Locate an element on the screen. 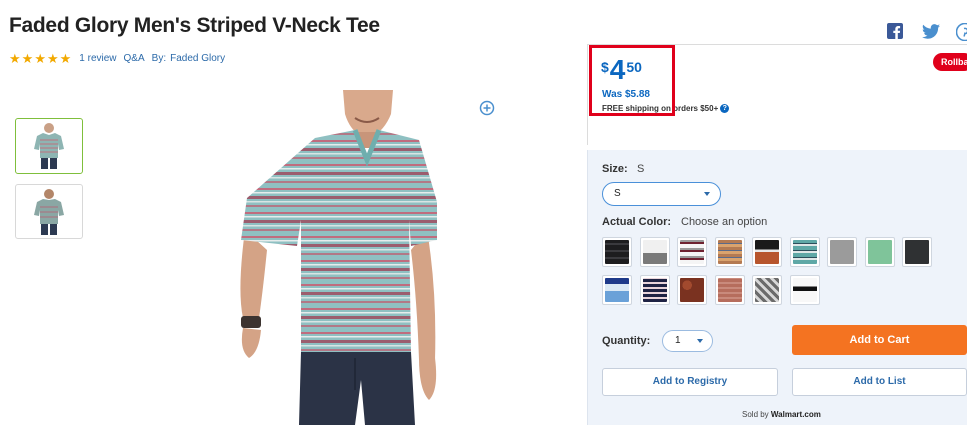 The width and height of the screenshot is (967, 425). add-to-list-button: Add to List is located at coordinates (879, 382).